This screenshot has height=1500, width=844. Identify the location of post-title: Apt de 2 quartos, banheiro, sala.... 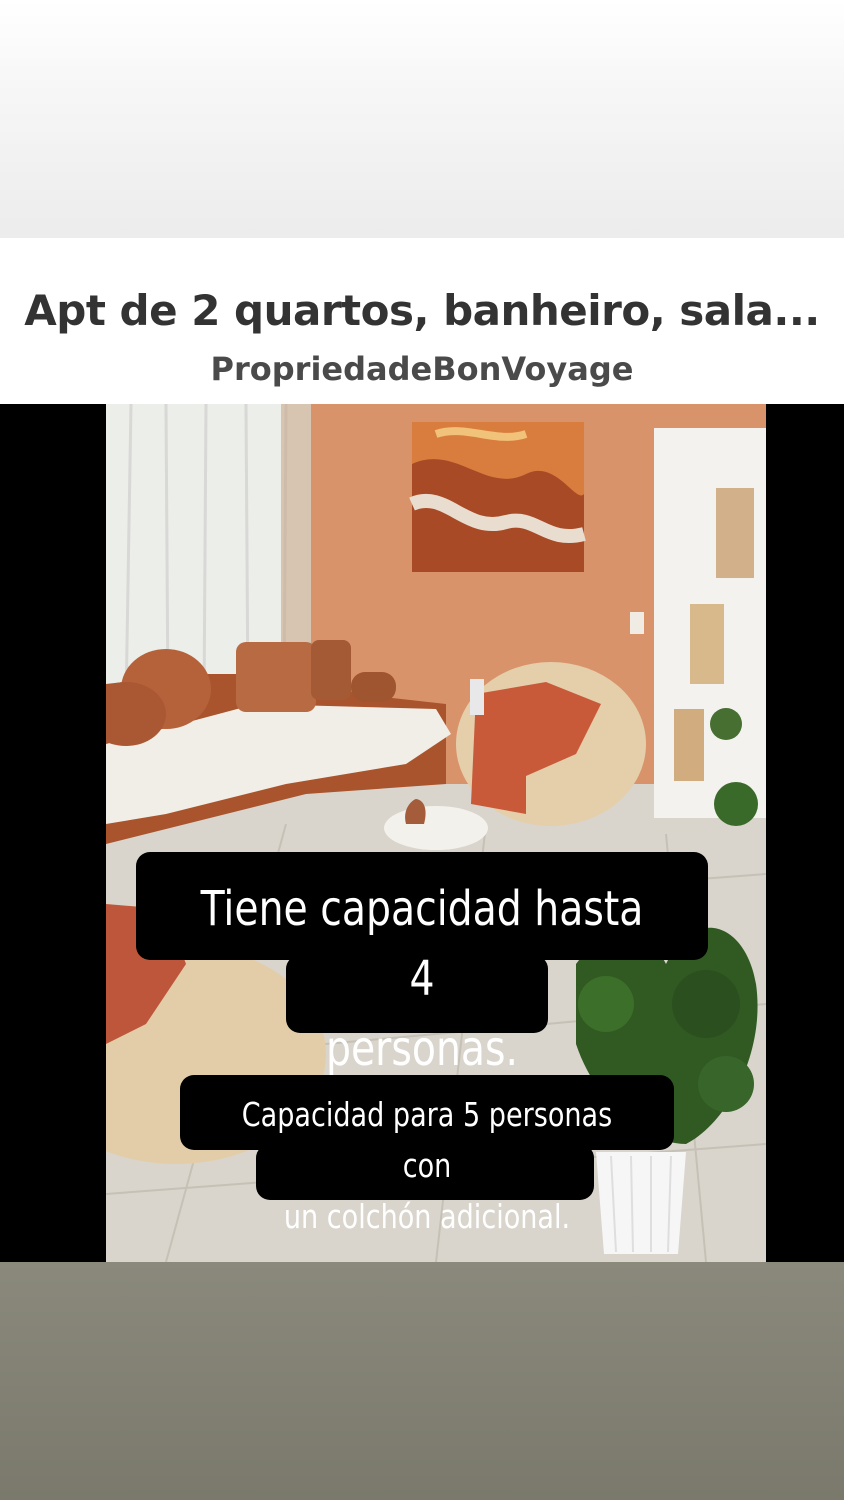
(422, 310).